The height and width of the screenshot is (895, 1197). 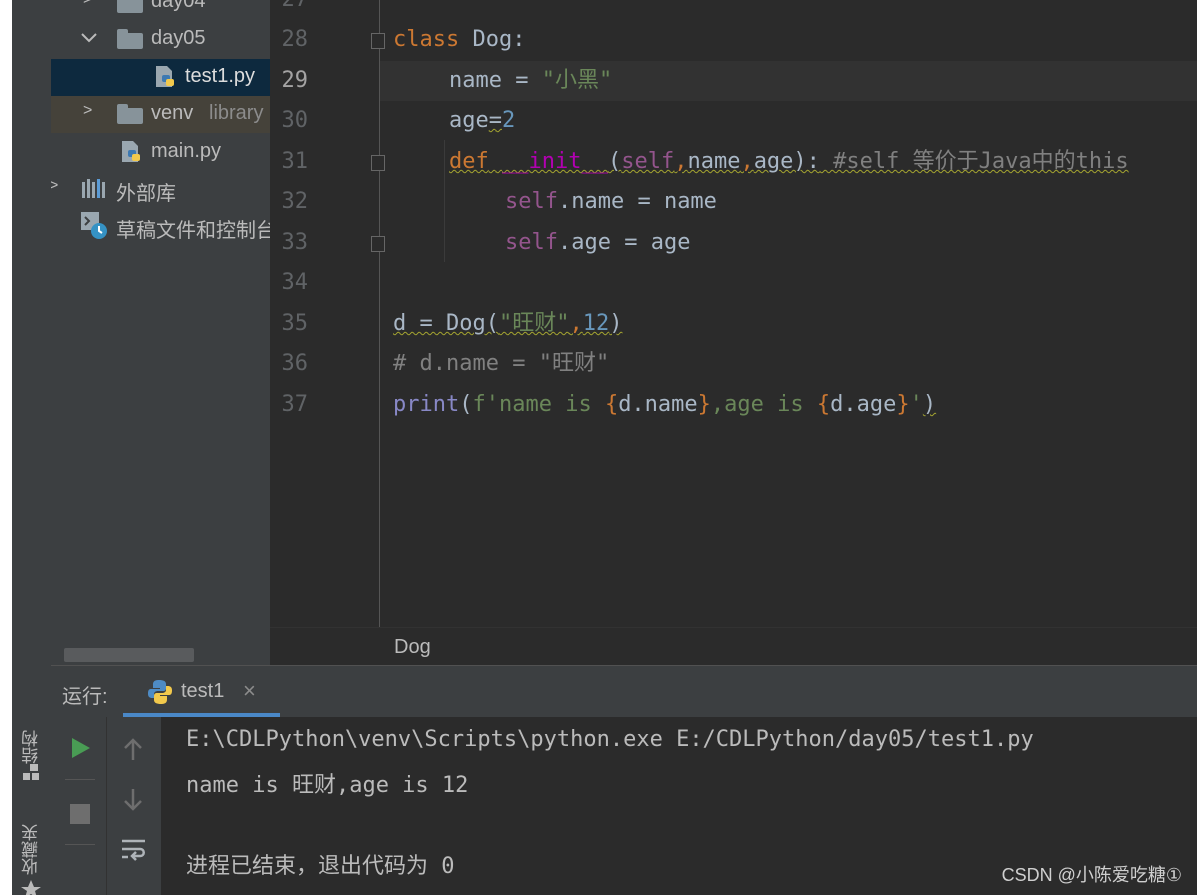 I want to click on tree-item-label: 外部库, so click(x=146, y=194).